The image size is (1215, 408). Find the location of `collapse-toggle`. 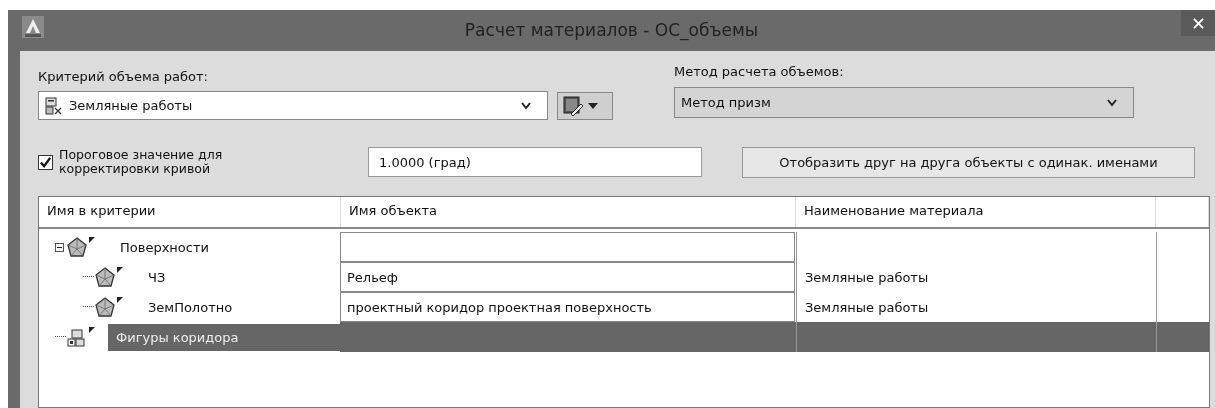

collapse-toggle is located at coordinates (59, 247).